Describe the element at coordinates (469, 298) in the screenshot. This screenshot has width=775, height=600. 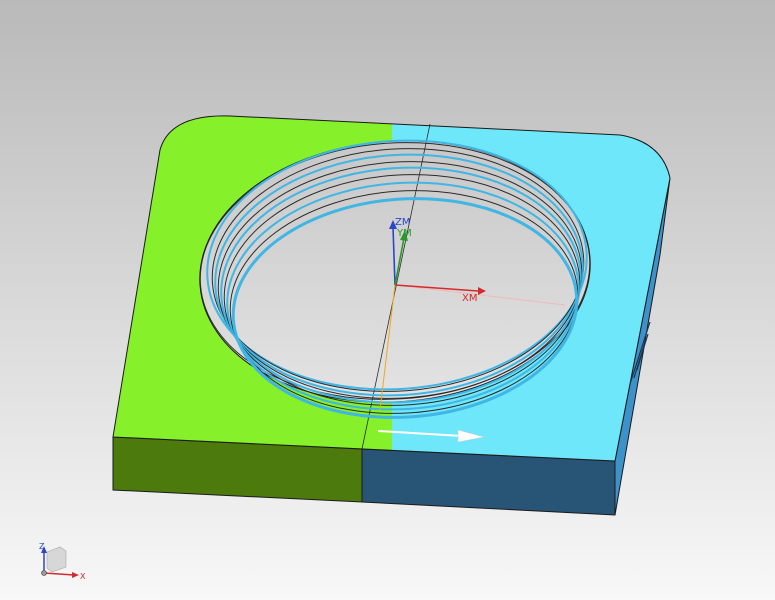
I see `xm-label: XM` at that location.